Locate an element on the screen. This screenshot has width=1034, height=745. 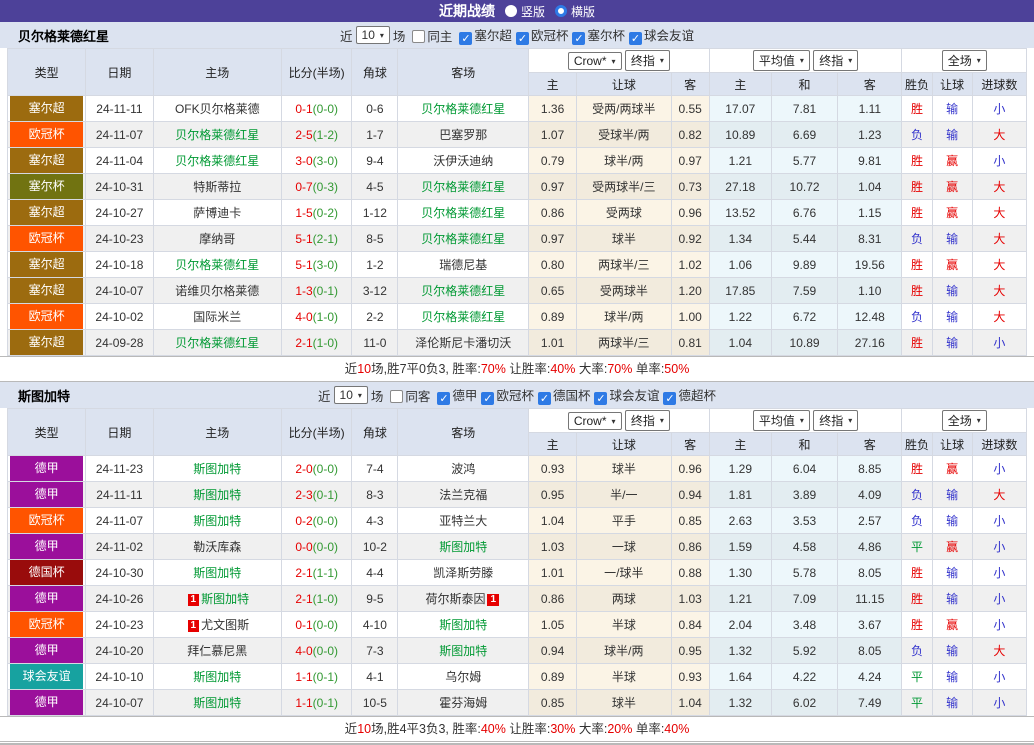
handicap-result-cell: 输 is located at coordinates (952, 238).